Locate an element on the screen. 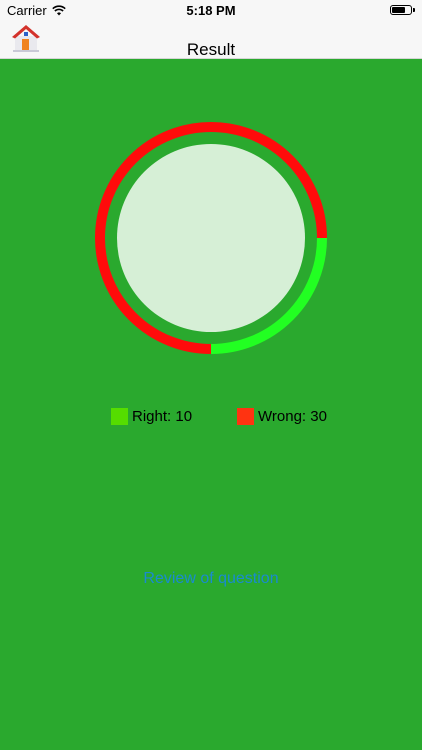  legend-right: Right: 10 is located at coordinates (151, 416).